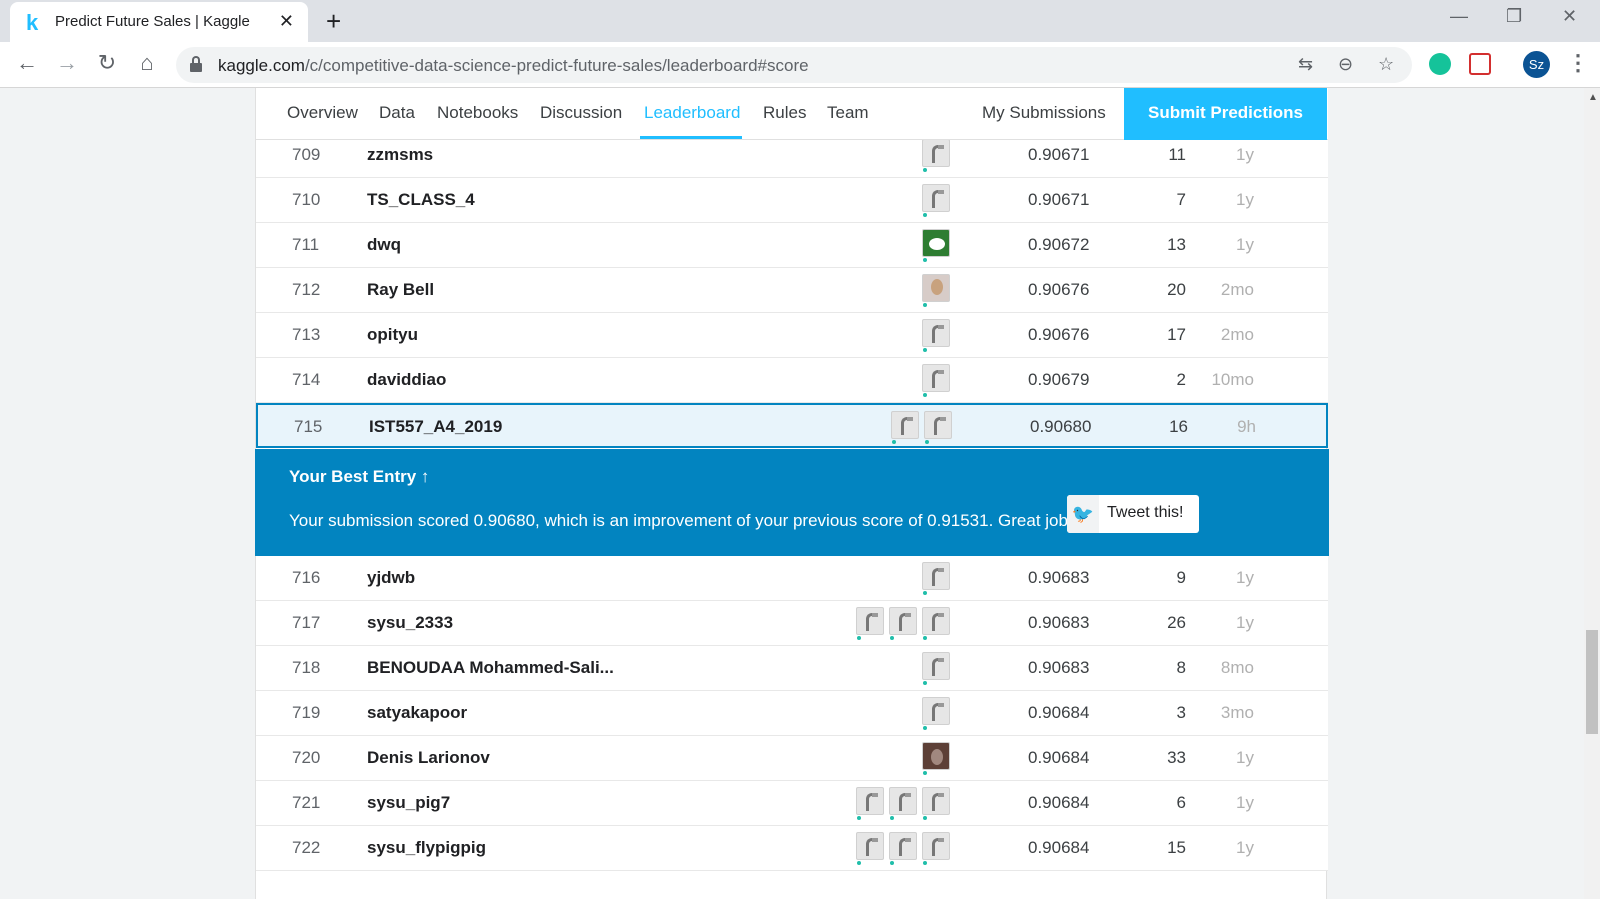 Image resolution: width=1600 pixels, height=899 pixels. Describe the element at coordinates (691, 137) in the screenshot. I see `active-tab-indicator` at that location.